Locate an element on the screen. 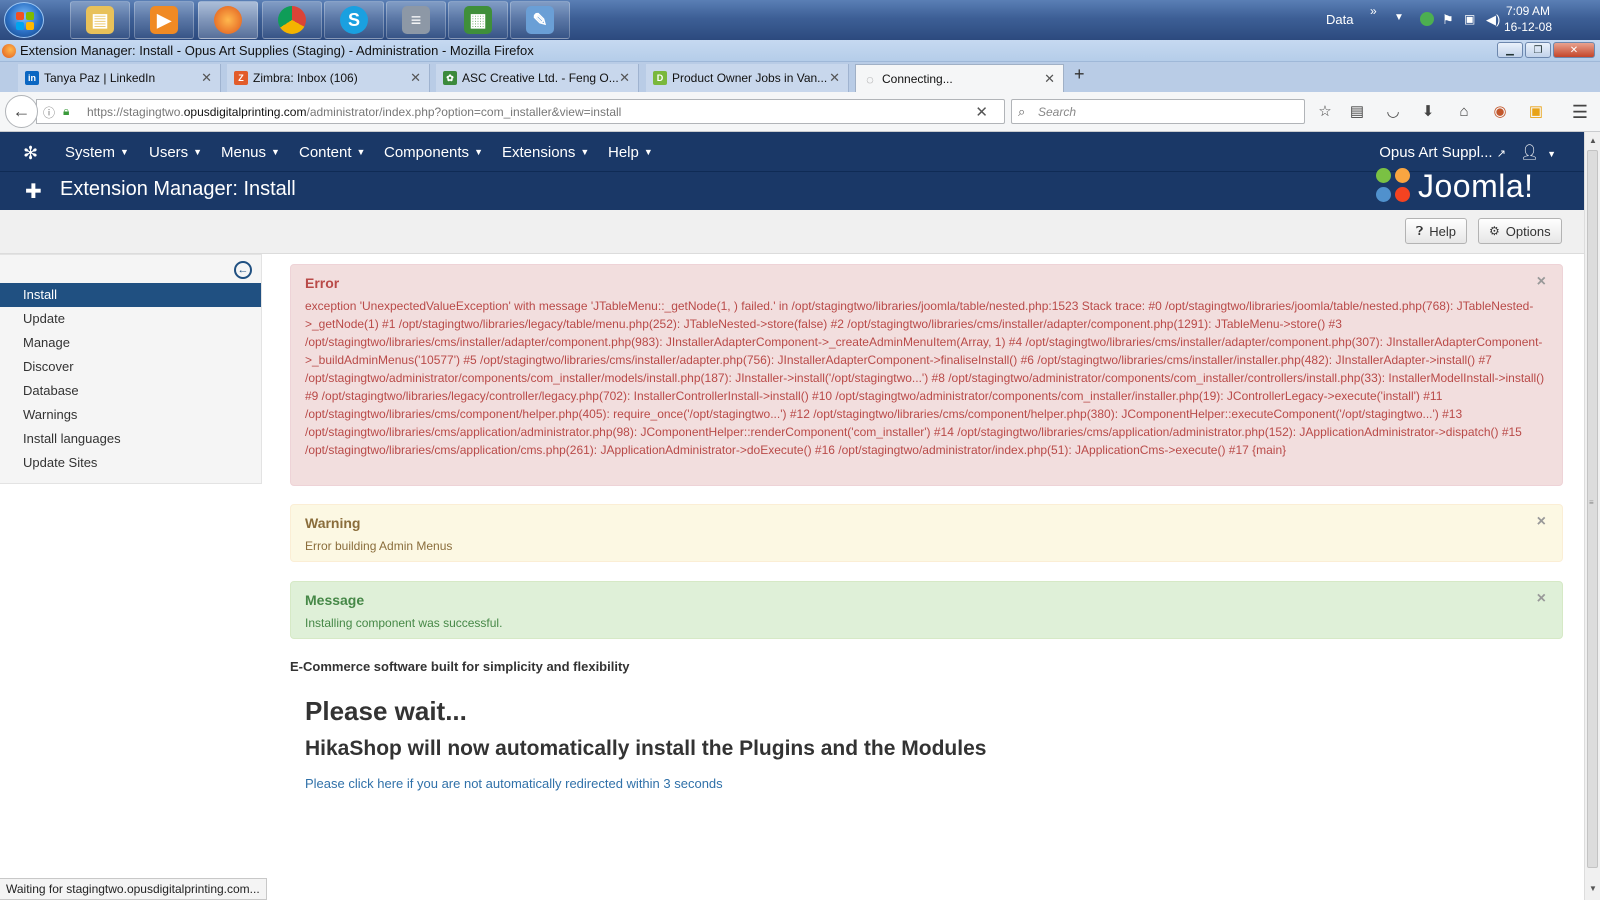 The width and height of the screenshot is (1600, 900). windows-logo-icon is located at coordinates (25, 21).